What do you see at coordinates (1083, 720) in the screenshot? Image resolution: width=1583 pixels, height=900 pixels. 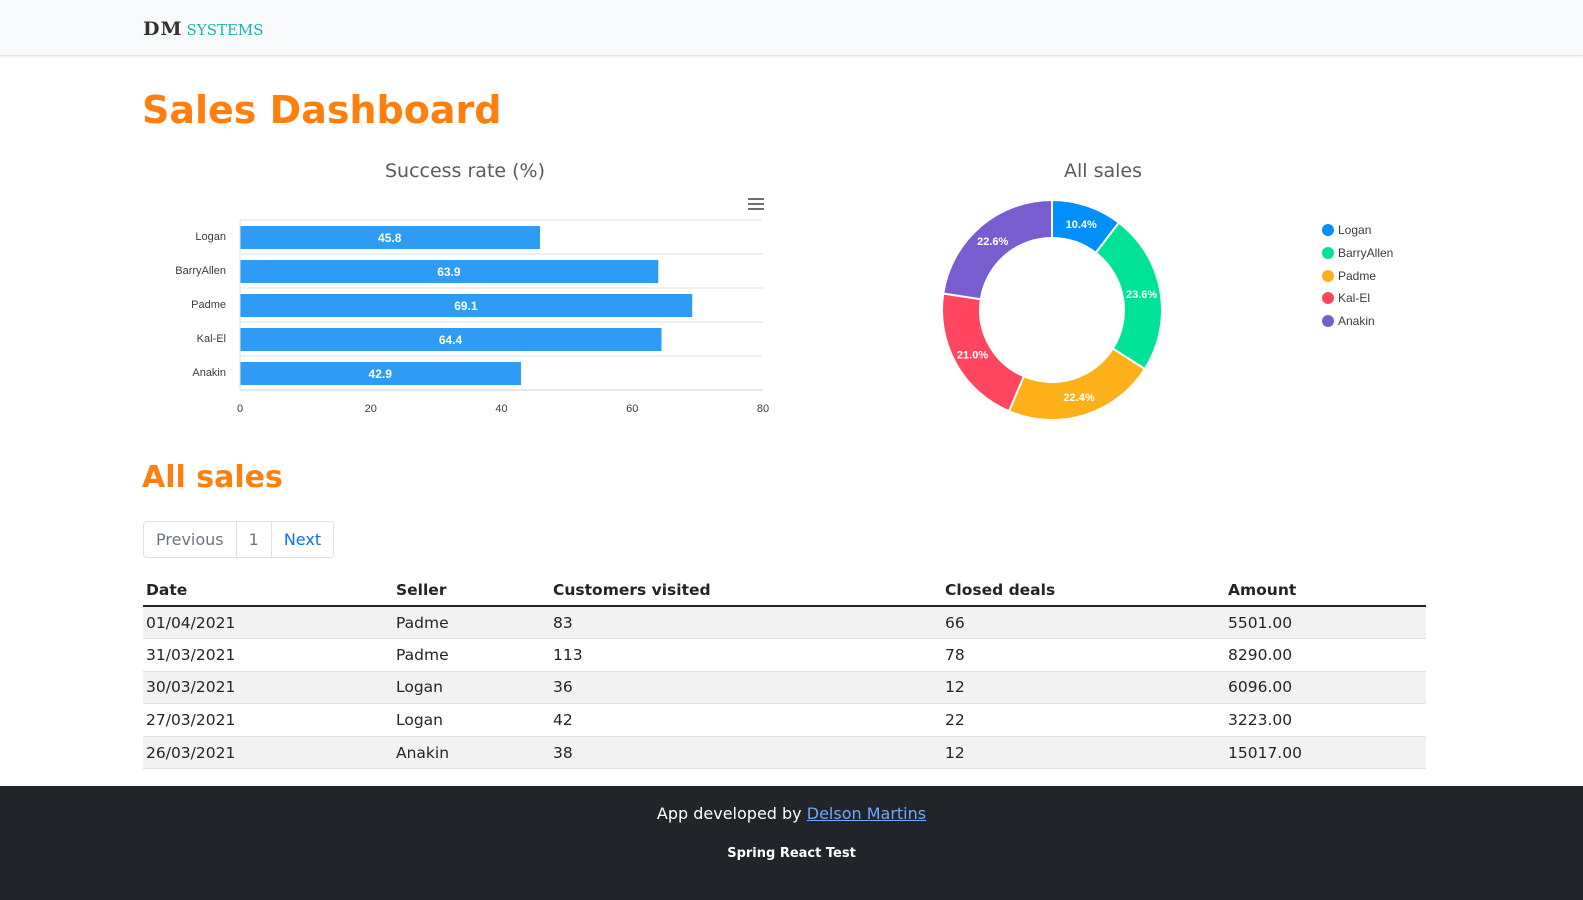 I see `cell-closed-deals: 22` at bounding box center [1083, 720].